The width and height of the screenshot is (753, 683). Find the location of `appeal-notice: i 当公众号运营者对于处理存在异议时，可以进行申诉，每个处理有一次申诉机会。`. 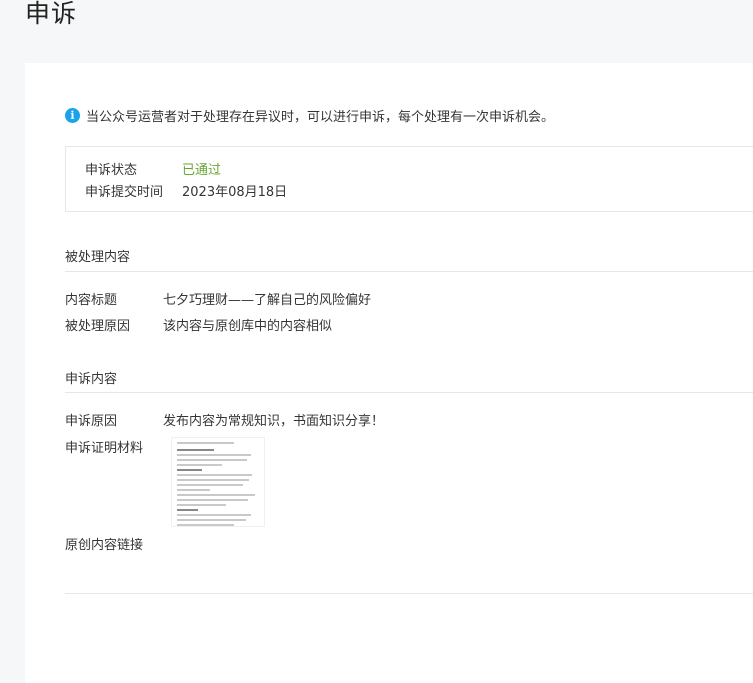

appeal-notice: i 当公众号运营者对于处理存在异议时，可以进行申诉，每个处理有一次申诉机会。 is located at coordinates (309, 115).